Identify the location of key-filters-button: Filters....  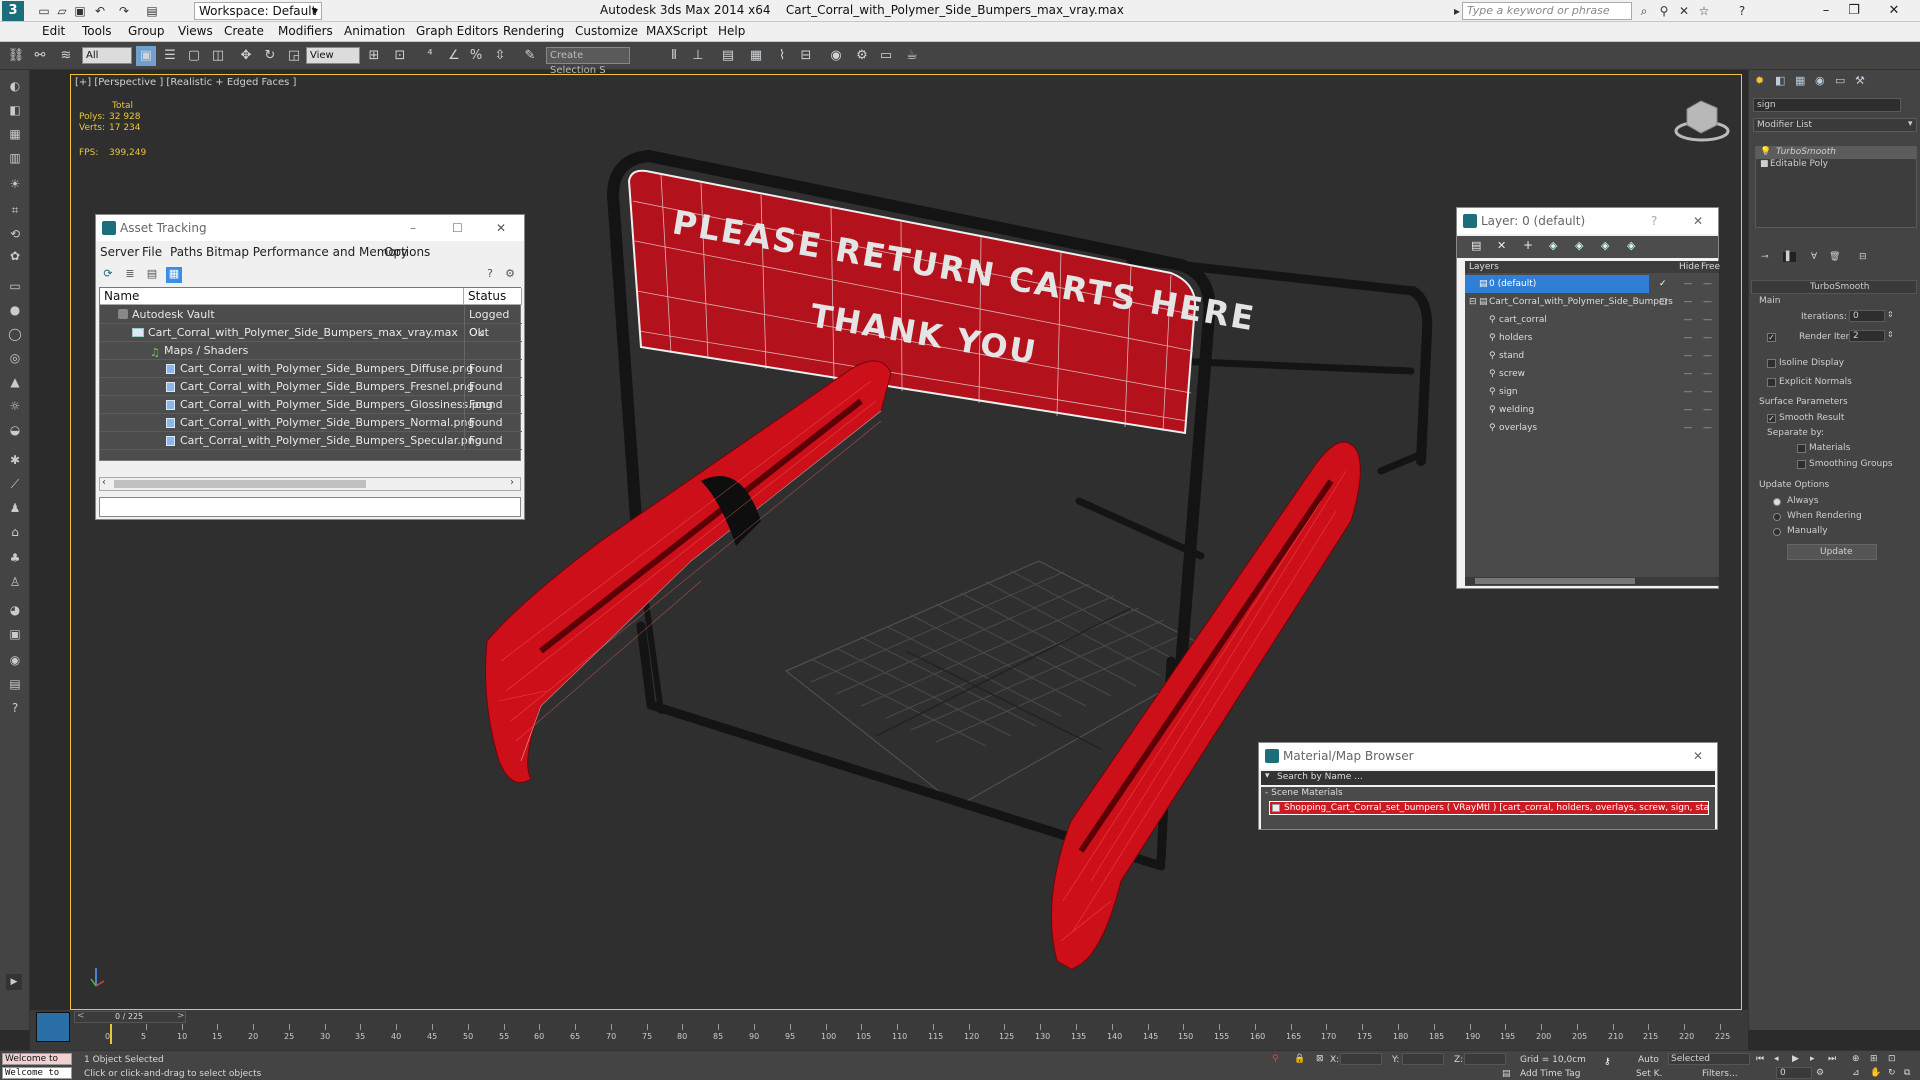
(1720, 1074).